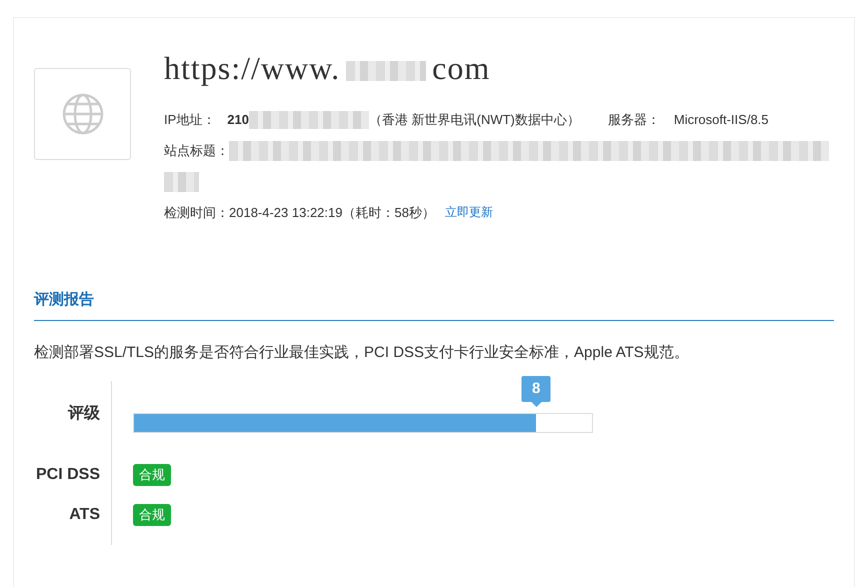  Describe the element at coordinates (84, 515) in the screenshot. I see `compliance-label: ATS` at that location.